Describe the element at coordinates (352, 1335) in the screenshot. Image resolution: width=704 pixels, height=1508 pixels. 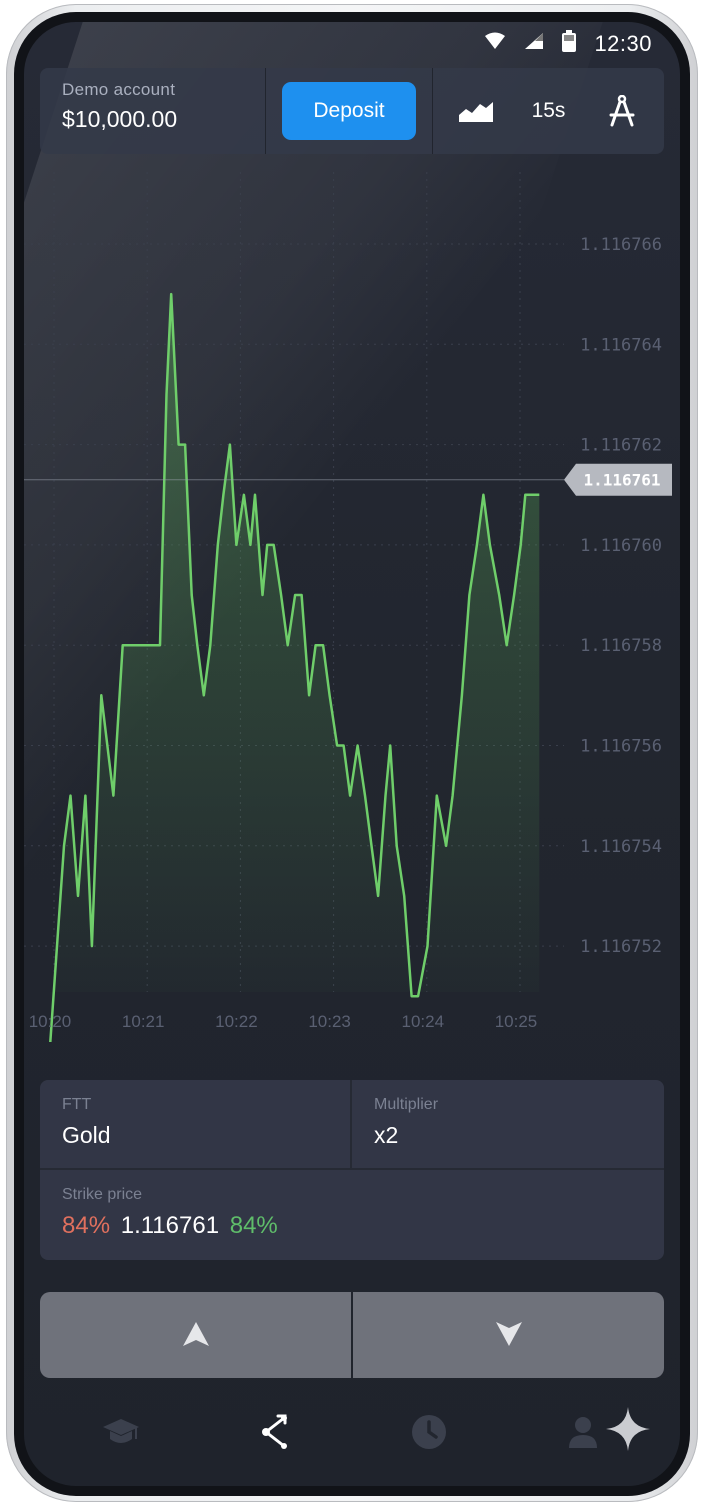
I see `trade-buttons` at that location.